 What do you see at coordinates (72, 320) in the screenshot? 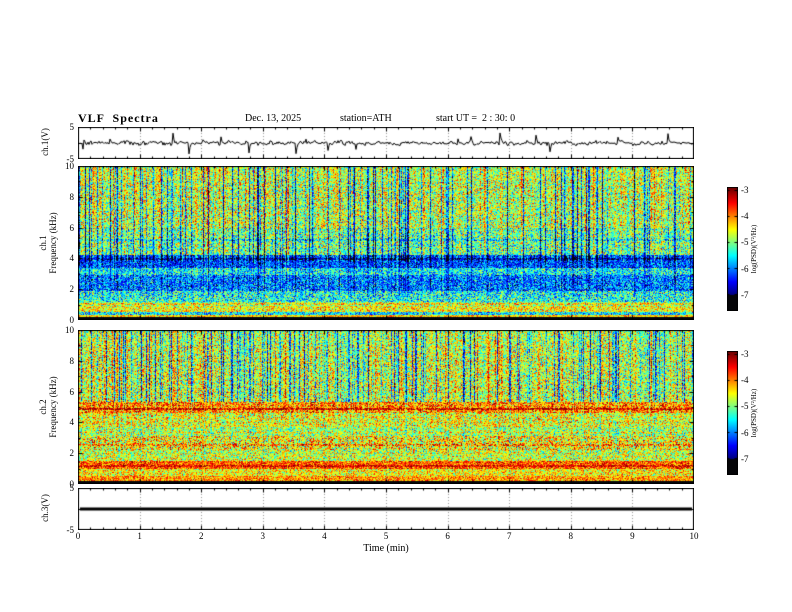
I see `spec1-y-tick-label: 0` at bounding box center [72, 320].